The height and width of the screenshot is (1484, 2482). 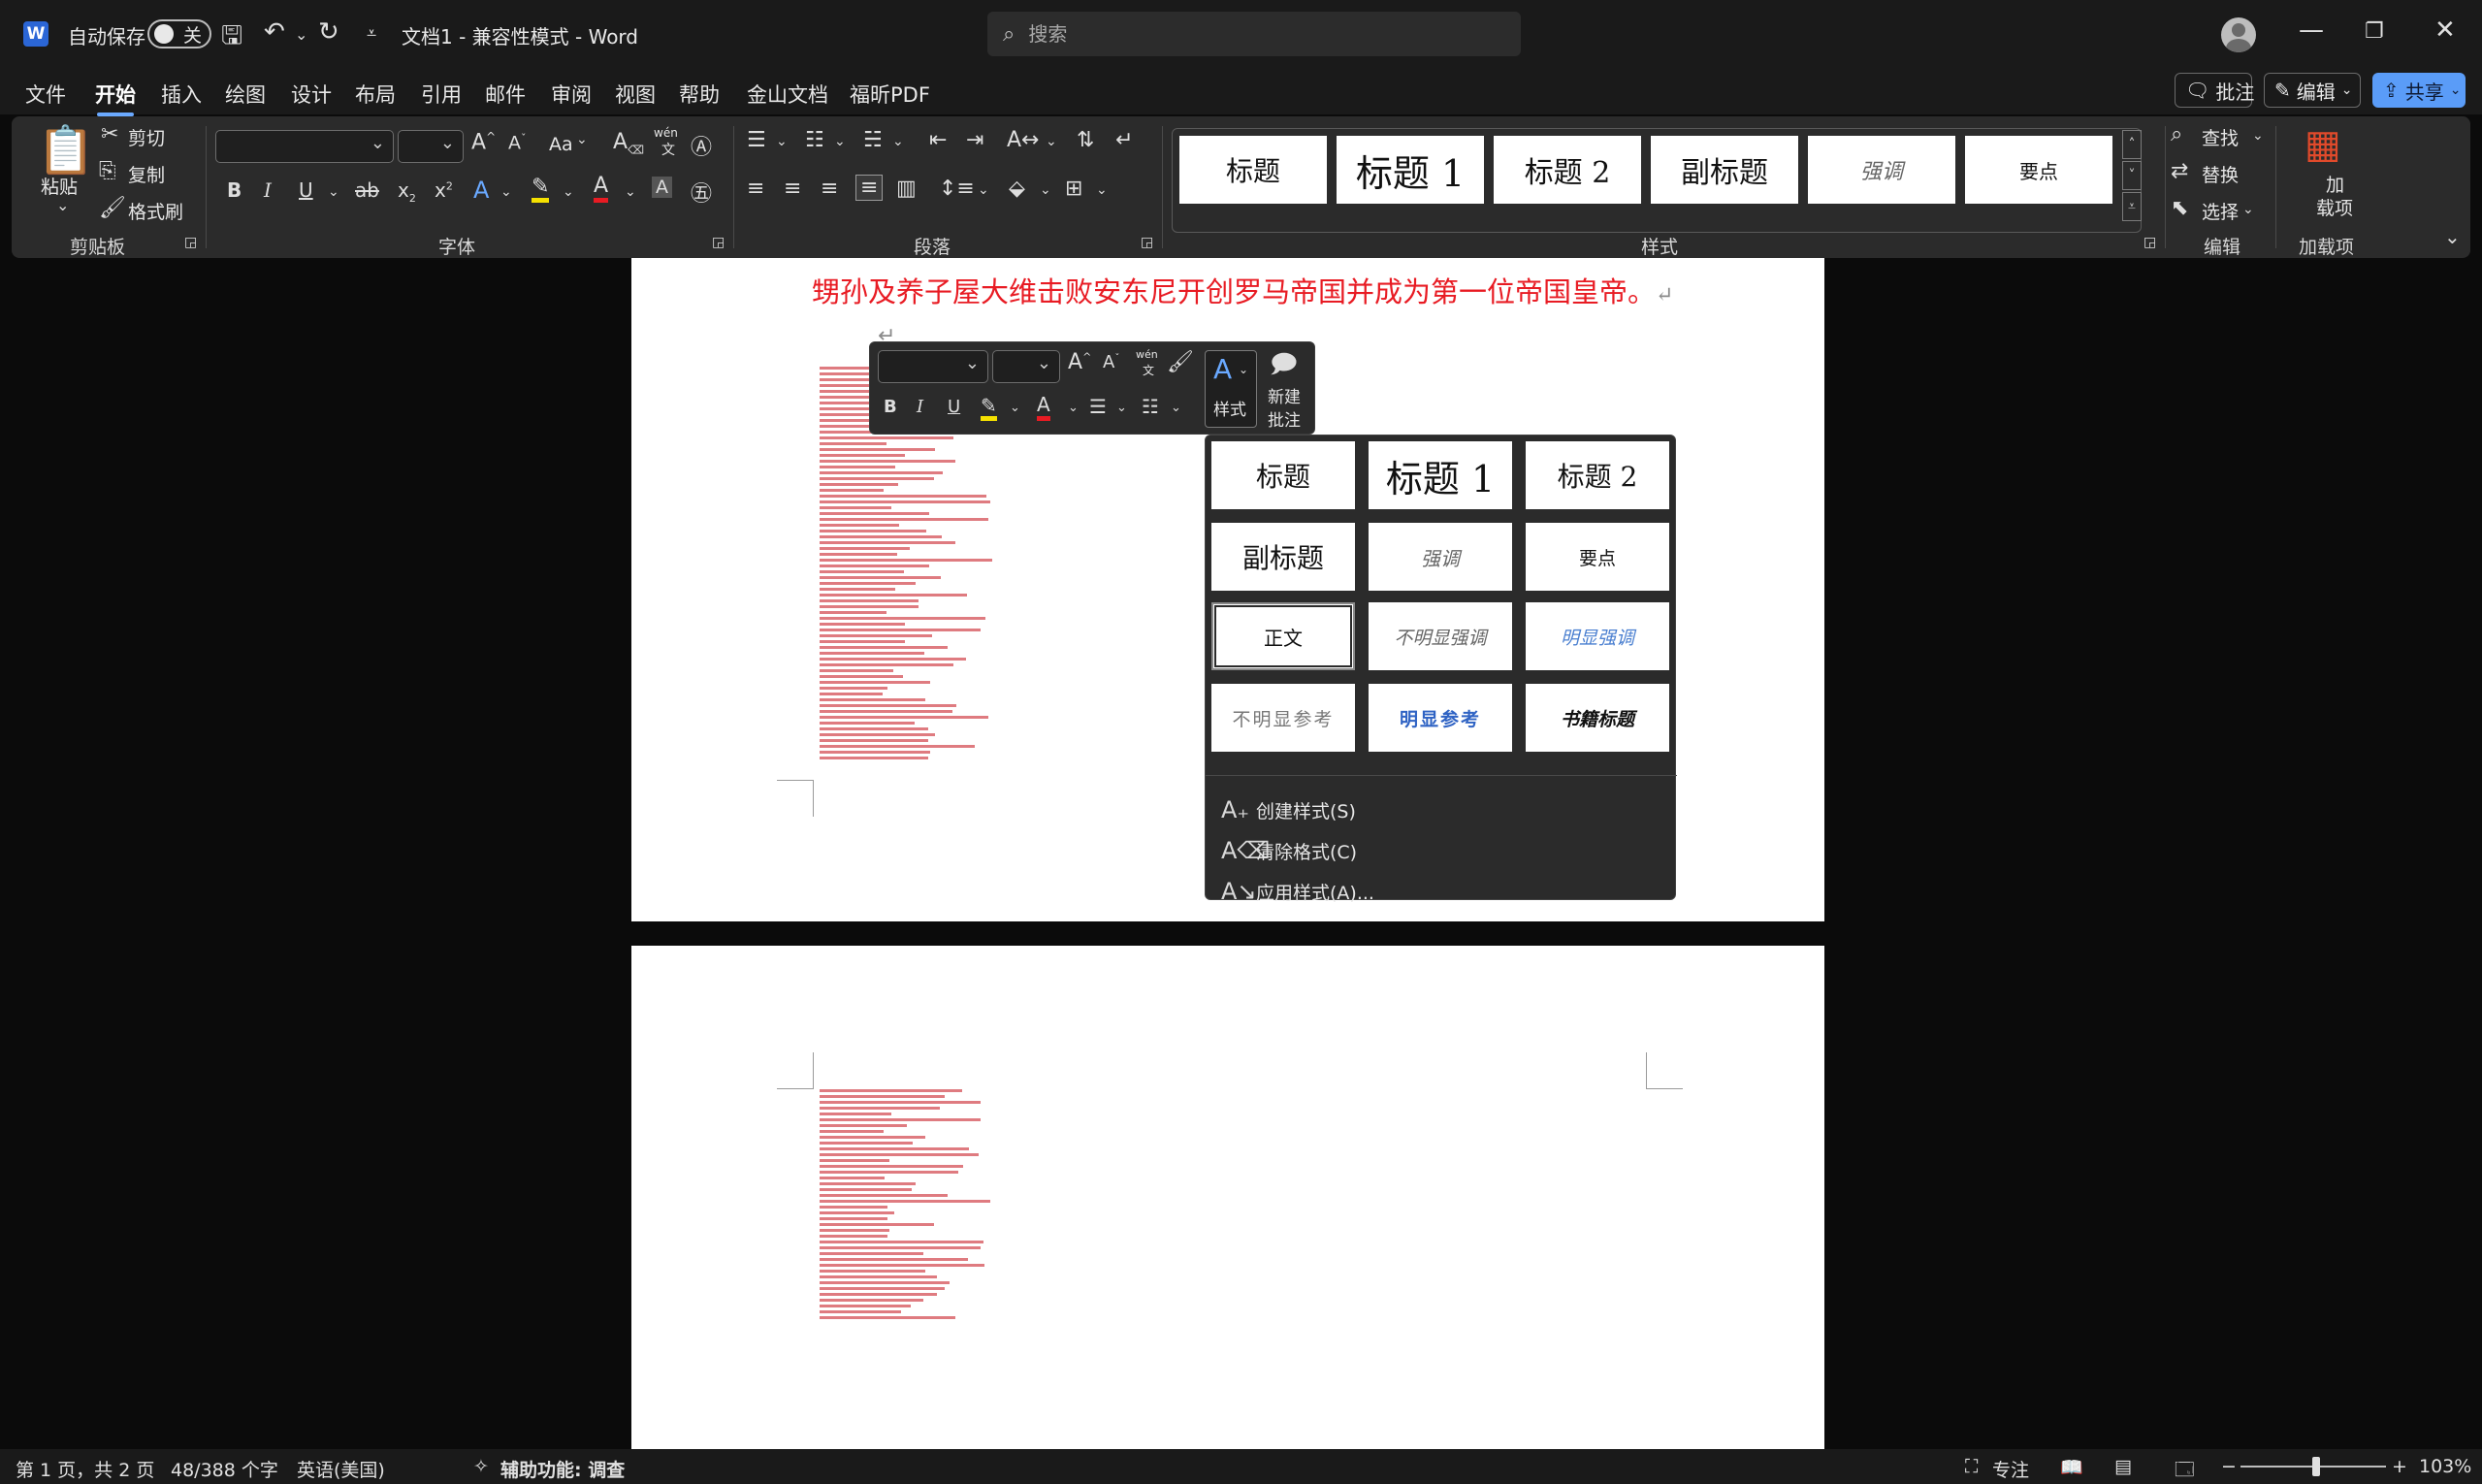 What do you see at coordinates (1288, 810) in the screenshot?
I see `create-style-item: A₊ 创建样式(S)` at bounding box center [1288, 810].